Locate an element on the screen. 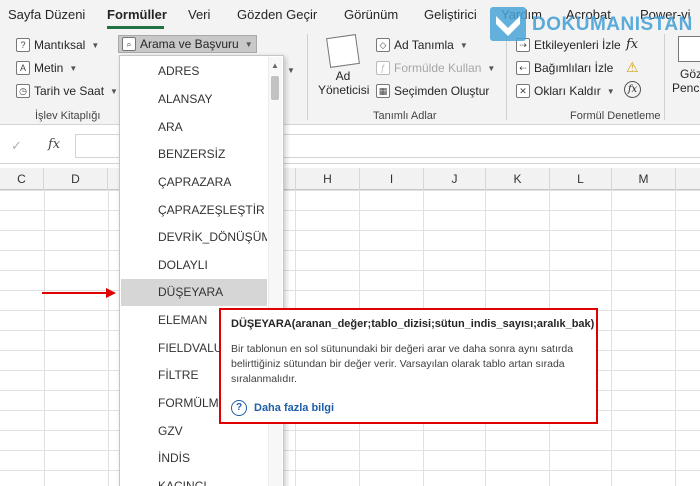 The image size is (700, 486). column-header-i: I is located at coordinates (392, 179).